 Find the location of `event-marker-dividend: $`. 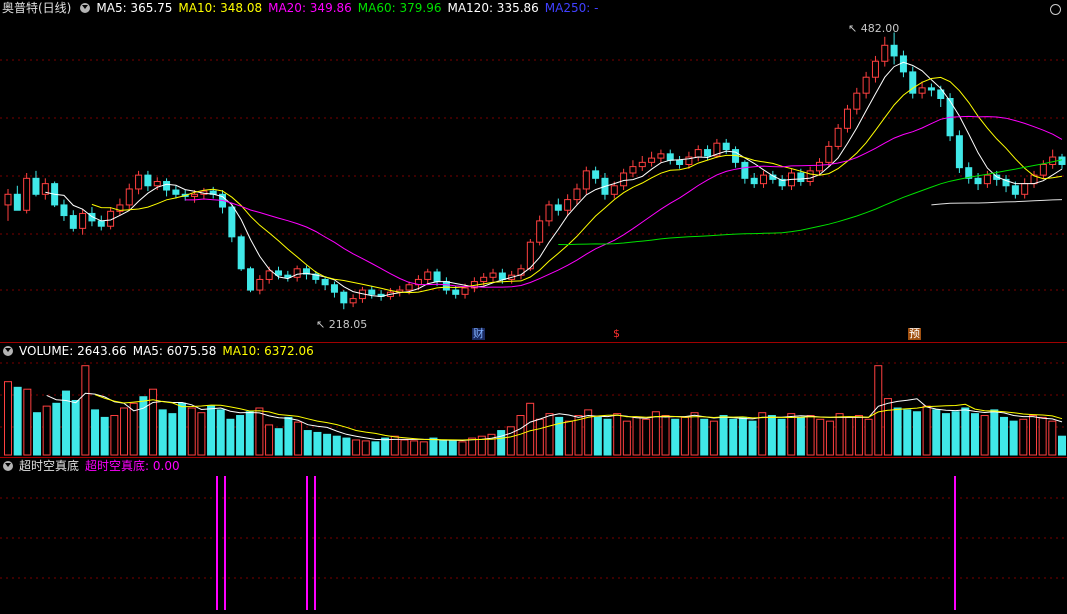

event-marker-dividend: $ is located at coordinates (616, 334).